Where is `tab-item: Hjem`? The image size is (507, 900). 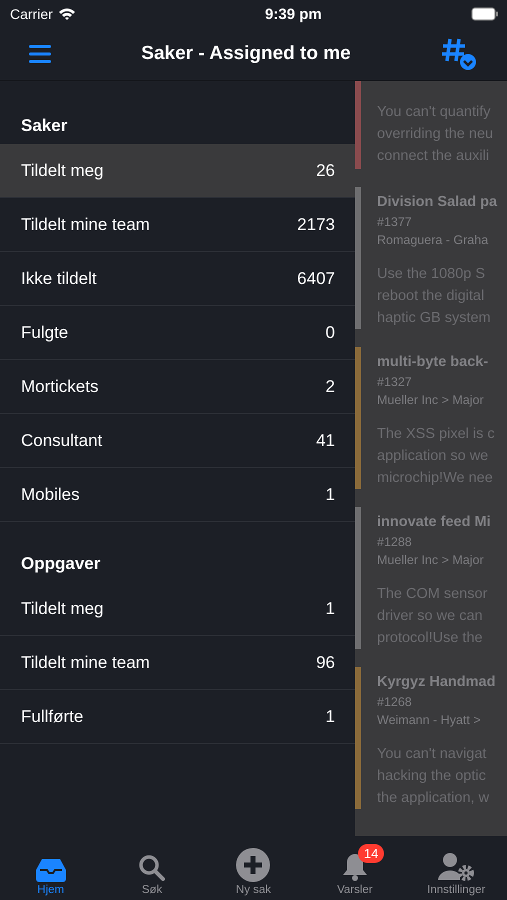
tab-item: Hjem is located at coordinates (51, 872).